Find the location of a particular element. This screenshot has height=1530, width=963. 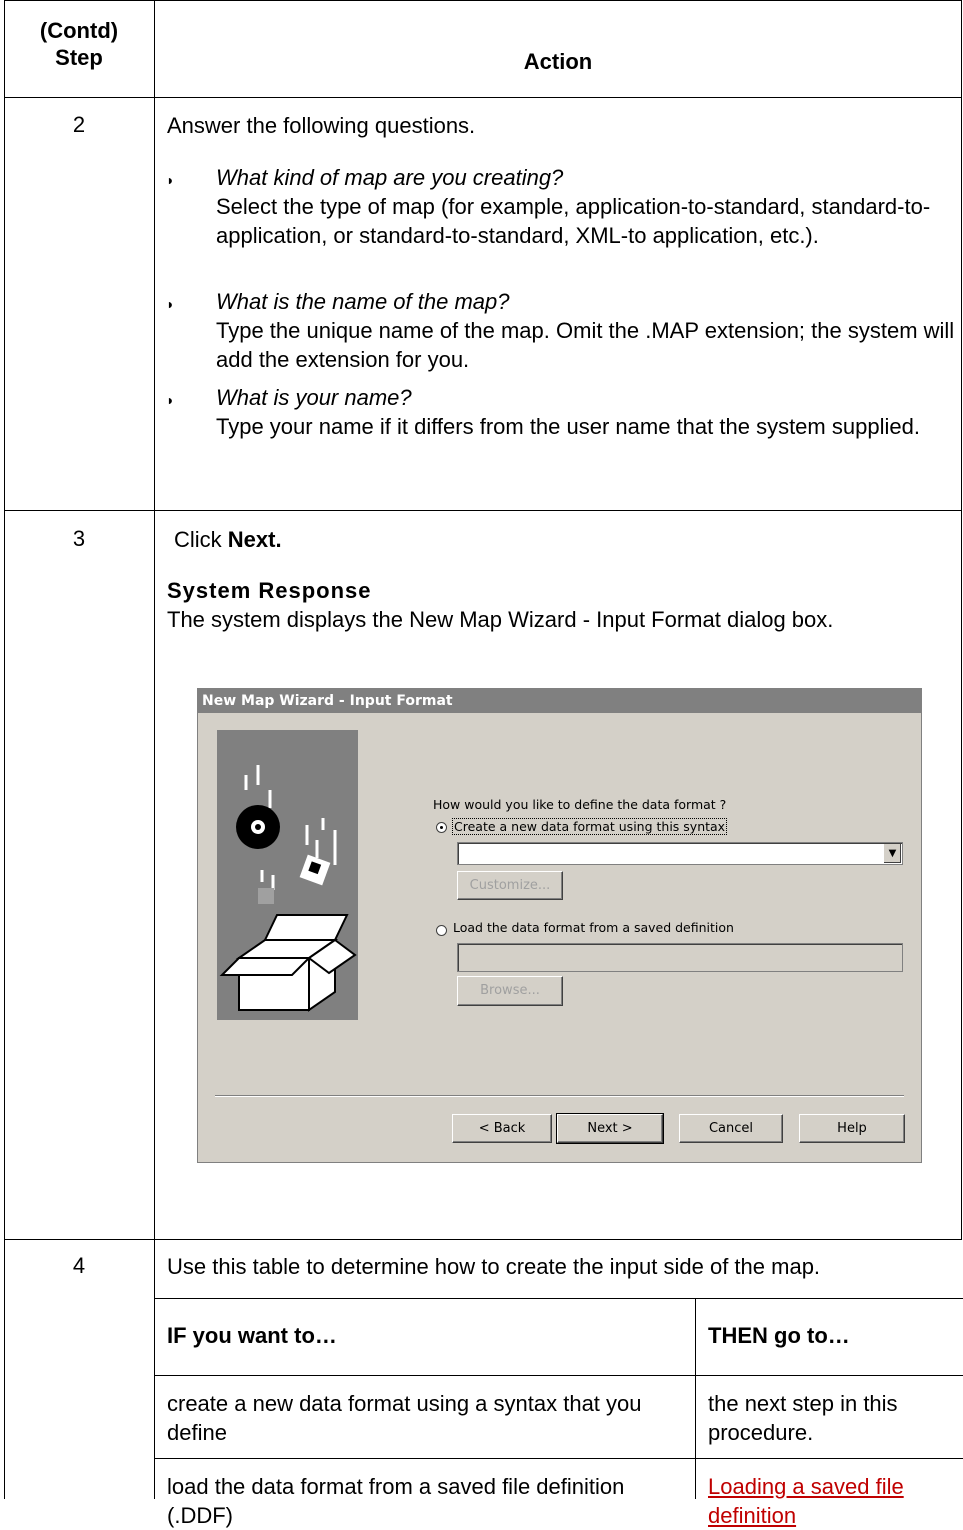

click-prefix: Click is located at coordinates (201, 539).